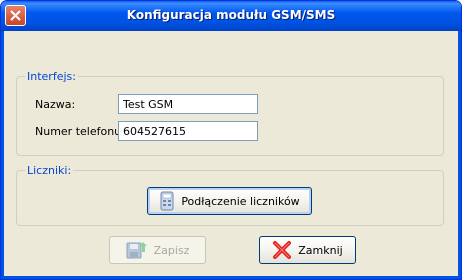 The width and height of the screenshot is (462, 280). I want to click on phone-label: Numer telefonu:, so click(80, 131).